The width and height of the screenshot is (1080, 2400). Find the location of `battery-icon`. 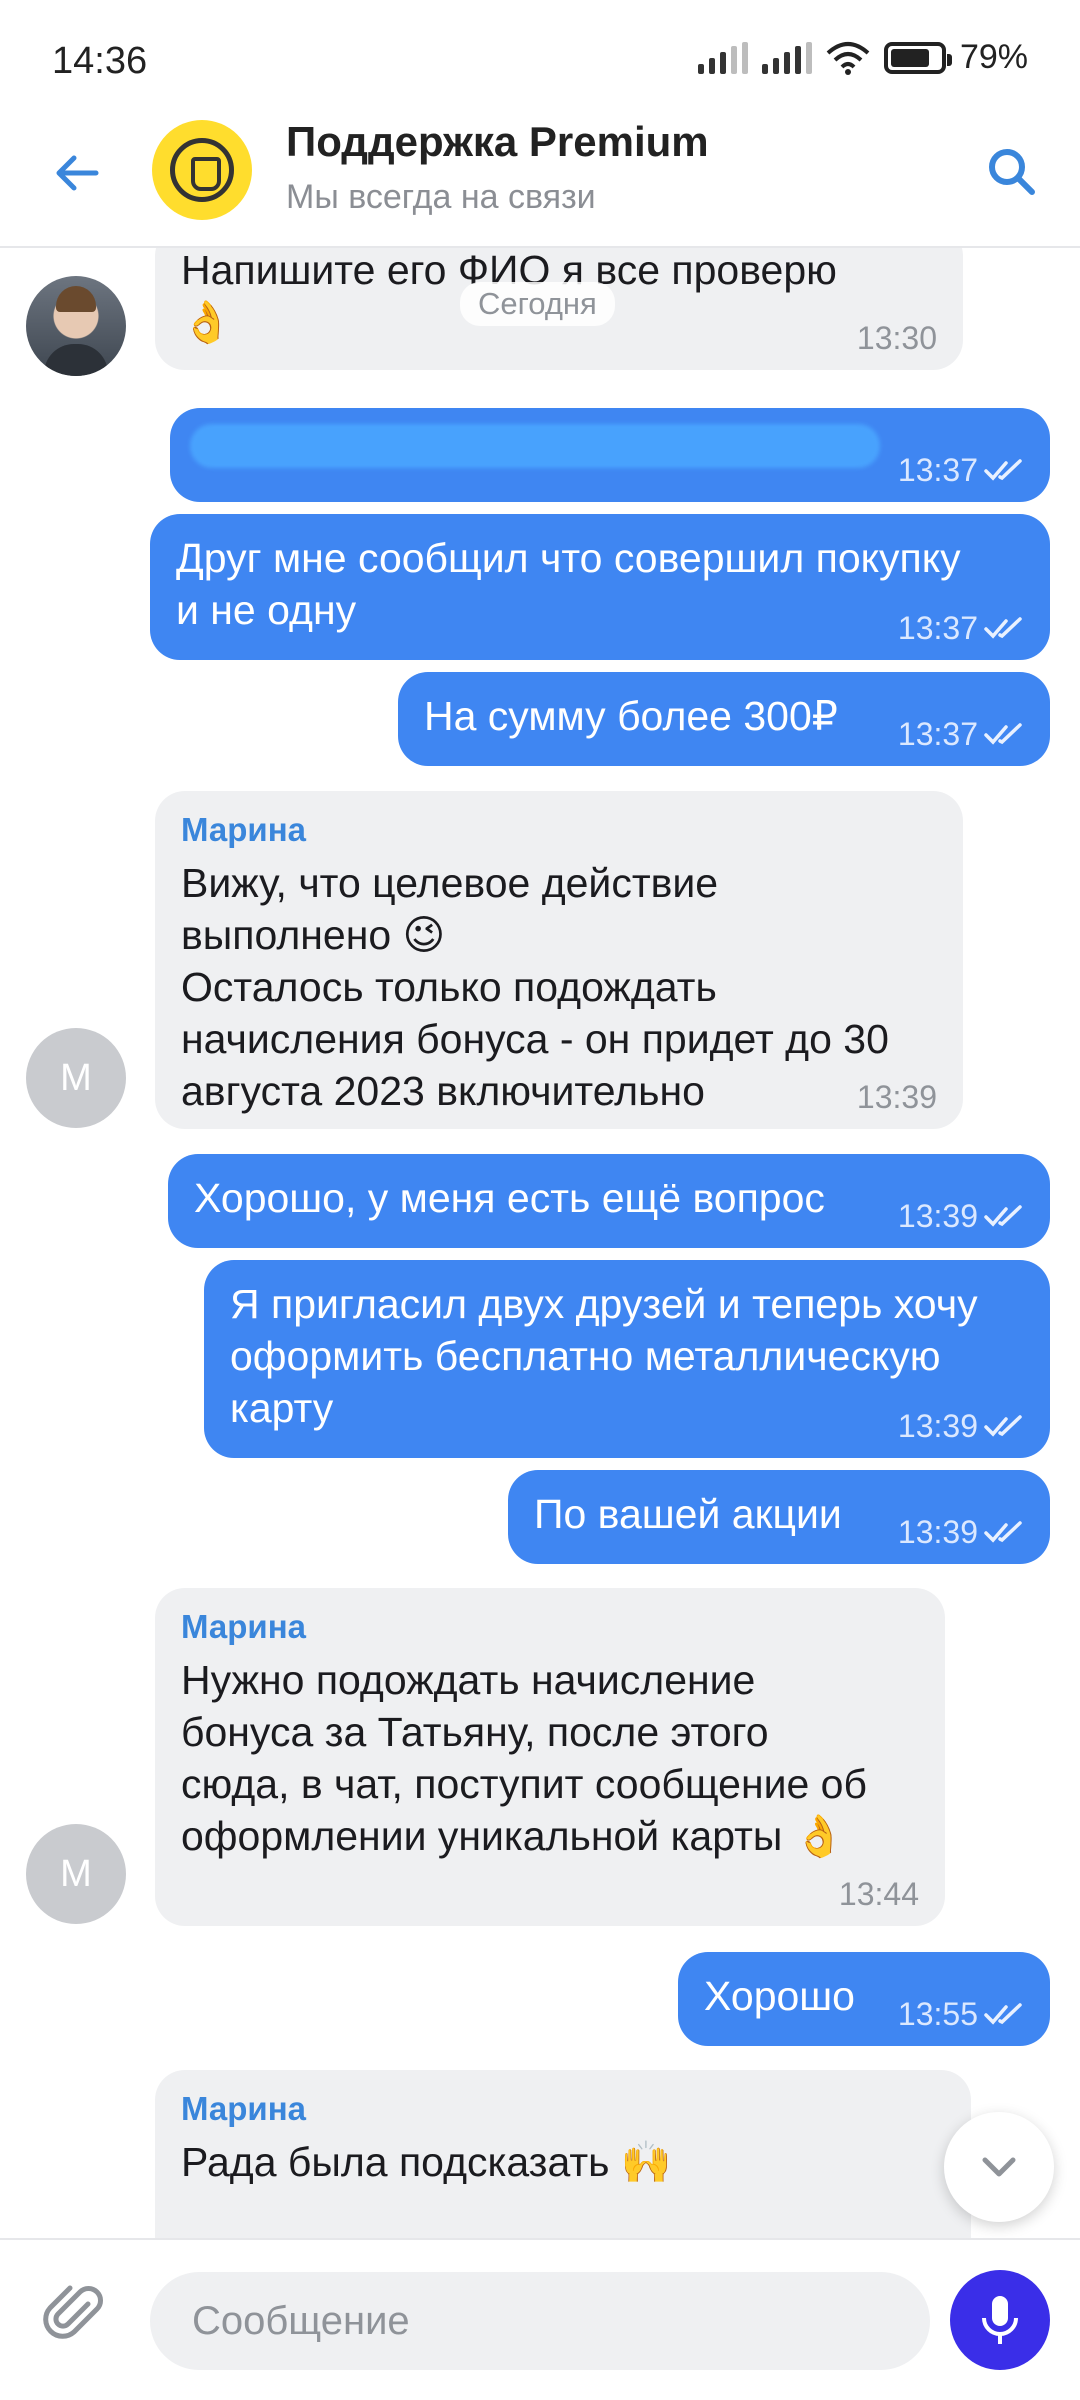

battery-icon is located at coordinates (917, 57).